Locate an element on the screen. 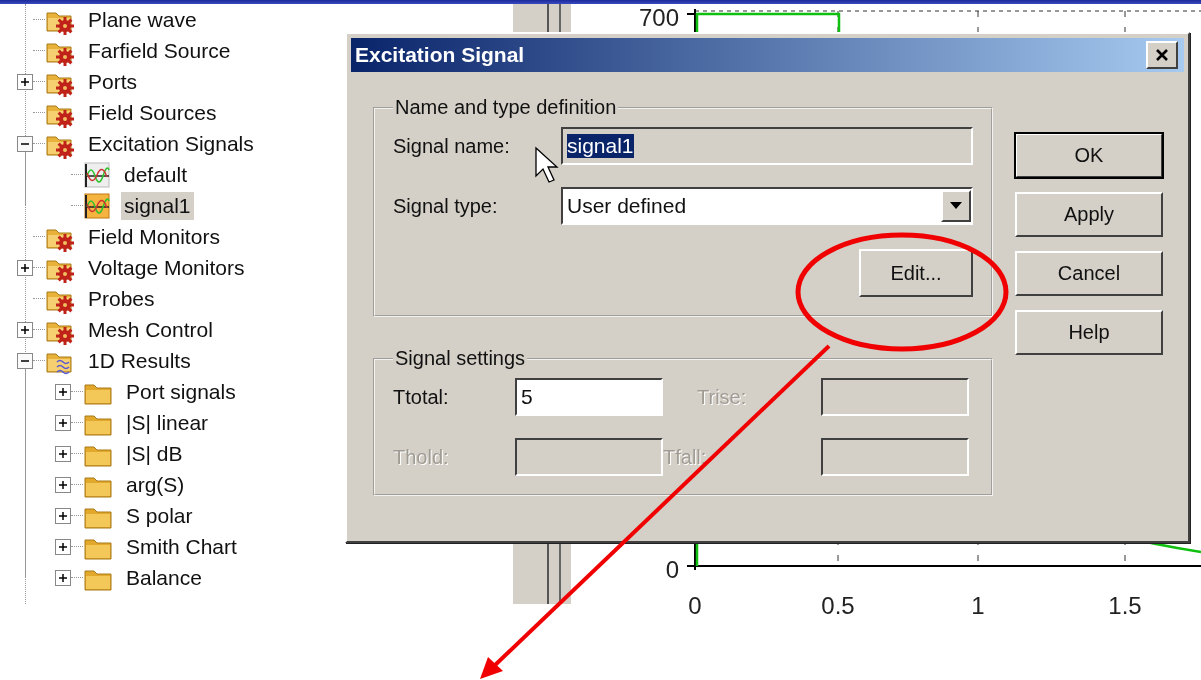 The width and height of the screenshot is (1201, 680). field-label: Signal type: is located at coordinates (446, 206).